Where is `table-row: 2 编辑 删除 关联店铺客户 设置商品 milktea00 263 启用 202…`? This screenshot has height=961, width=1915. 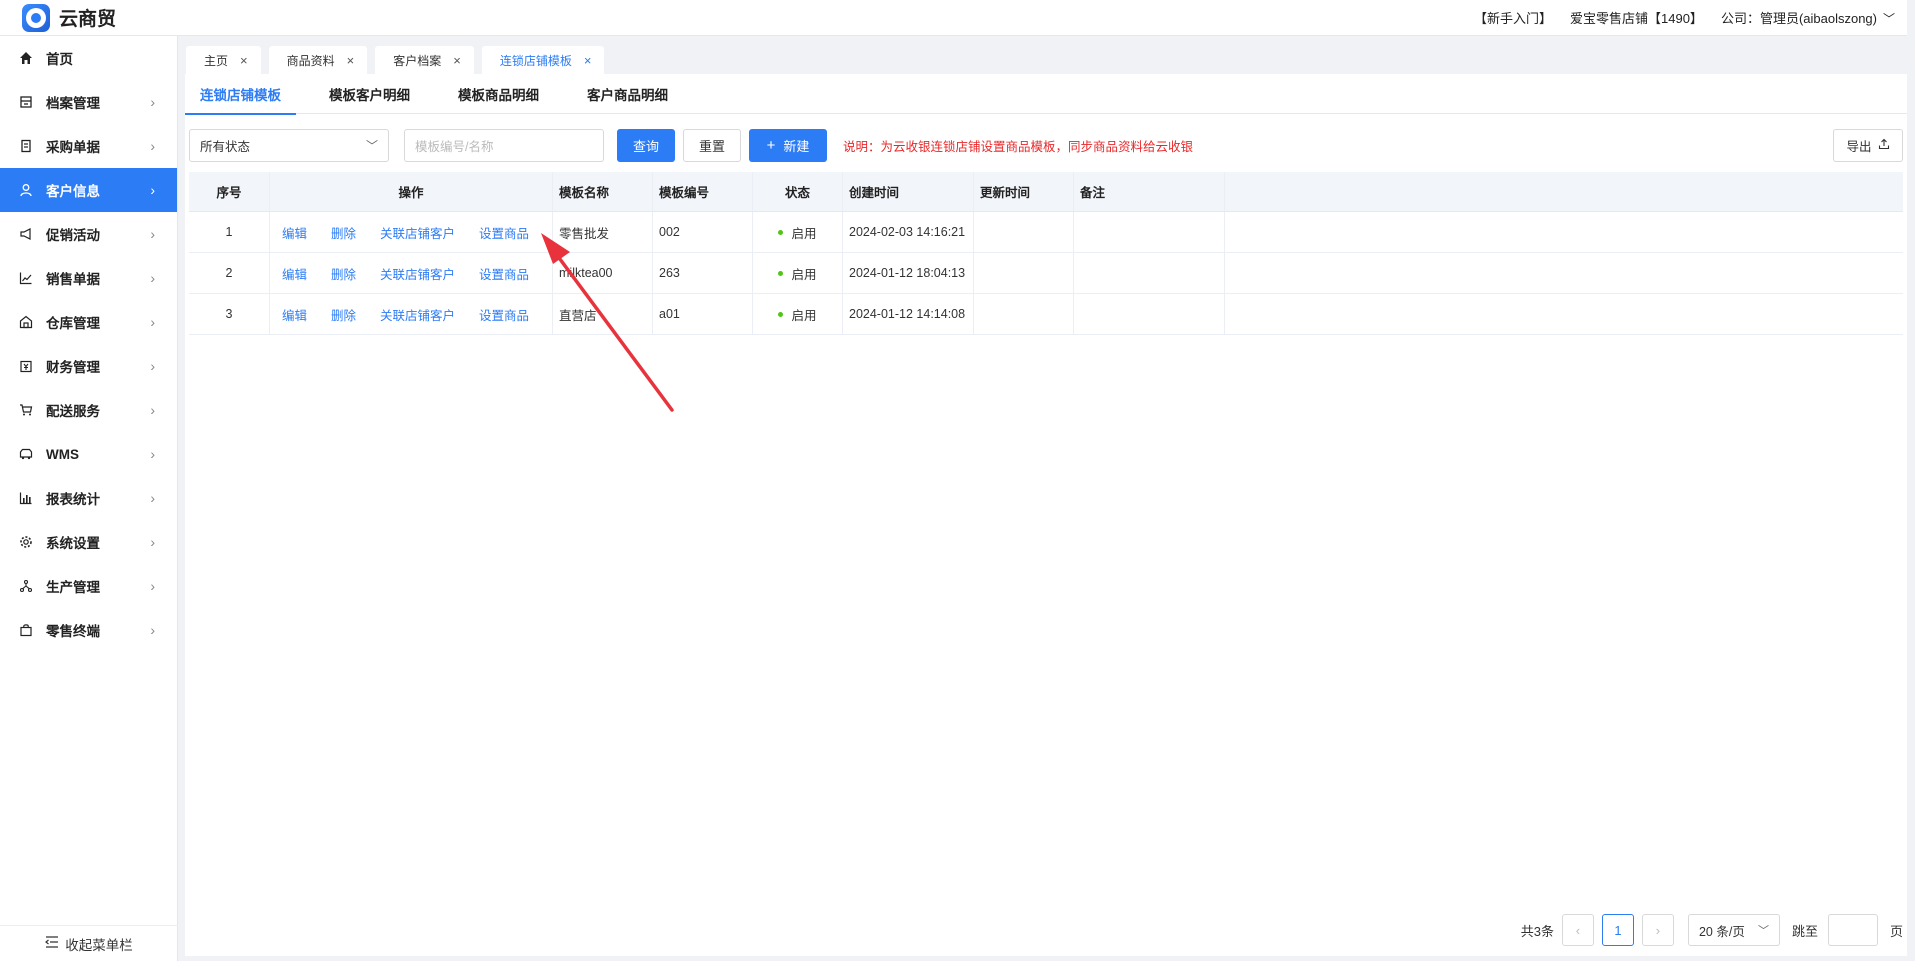
table-row: 2 编辑 删除 关联店铺客户 设置商品 milktea00 263 启用 202… is located at coordinates (1046, 273).